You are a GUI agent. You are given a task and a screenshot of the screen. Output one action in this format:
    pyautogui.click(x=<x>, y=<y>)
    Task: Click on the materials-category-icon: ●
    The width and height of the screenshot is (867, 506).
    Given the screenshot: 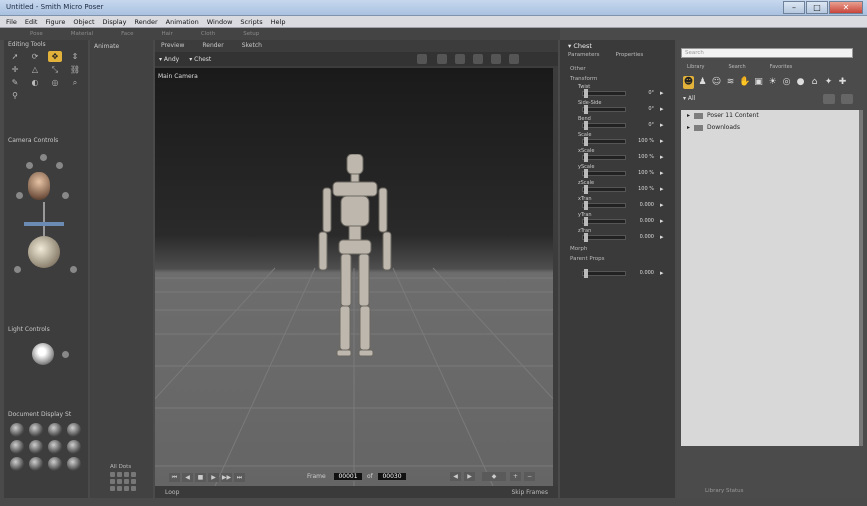 What is the action you would take?
    pyautogui.click(x=800, y=82)
    